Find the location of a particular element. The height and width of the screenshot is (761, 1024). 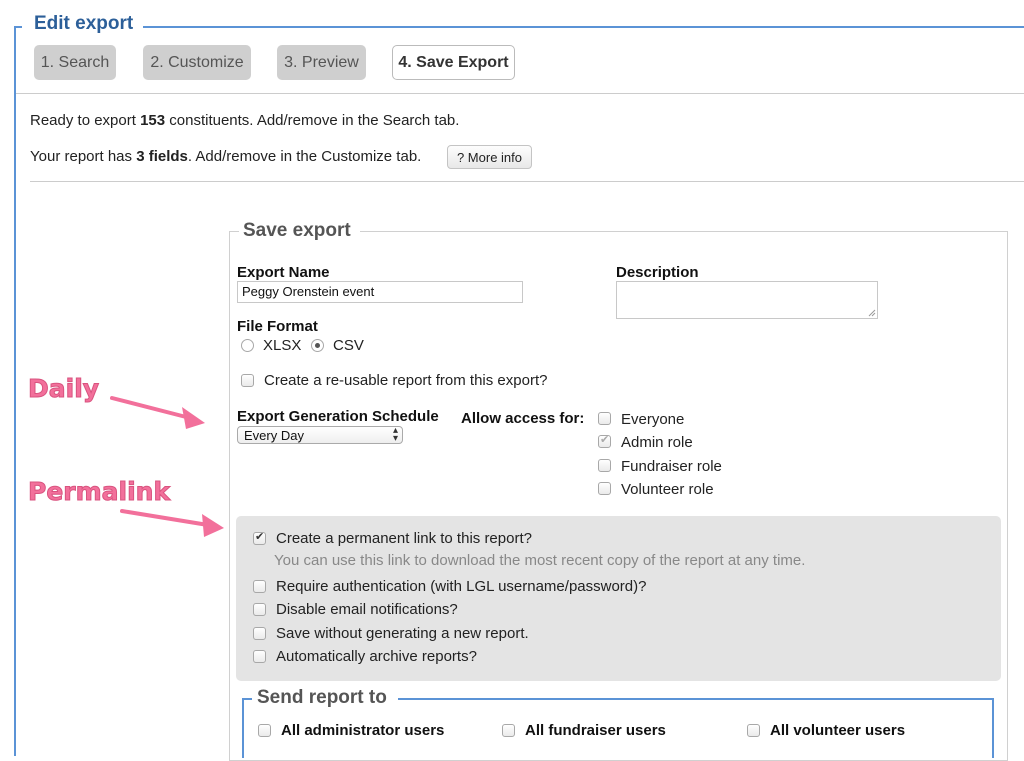

all-admin-checkbox is located at coordinates (264, 730).